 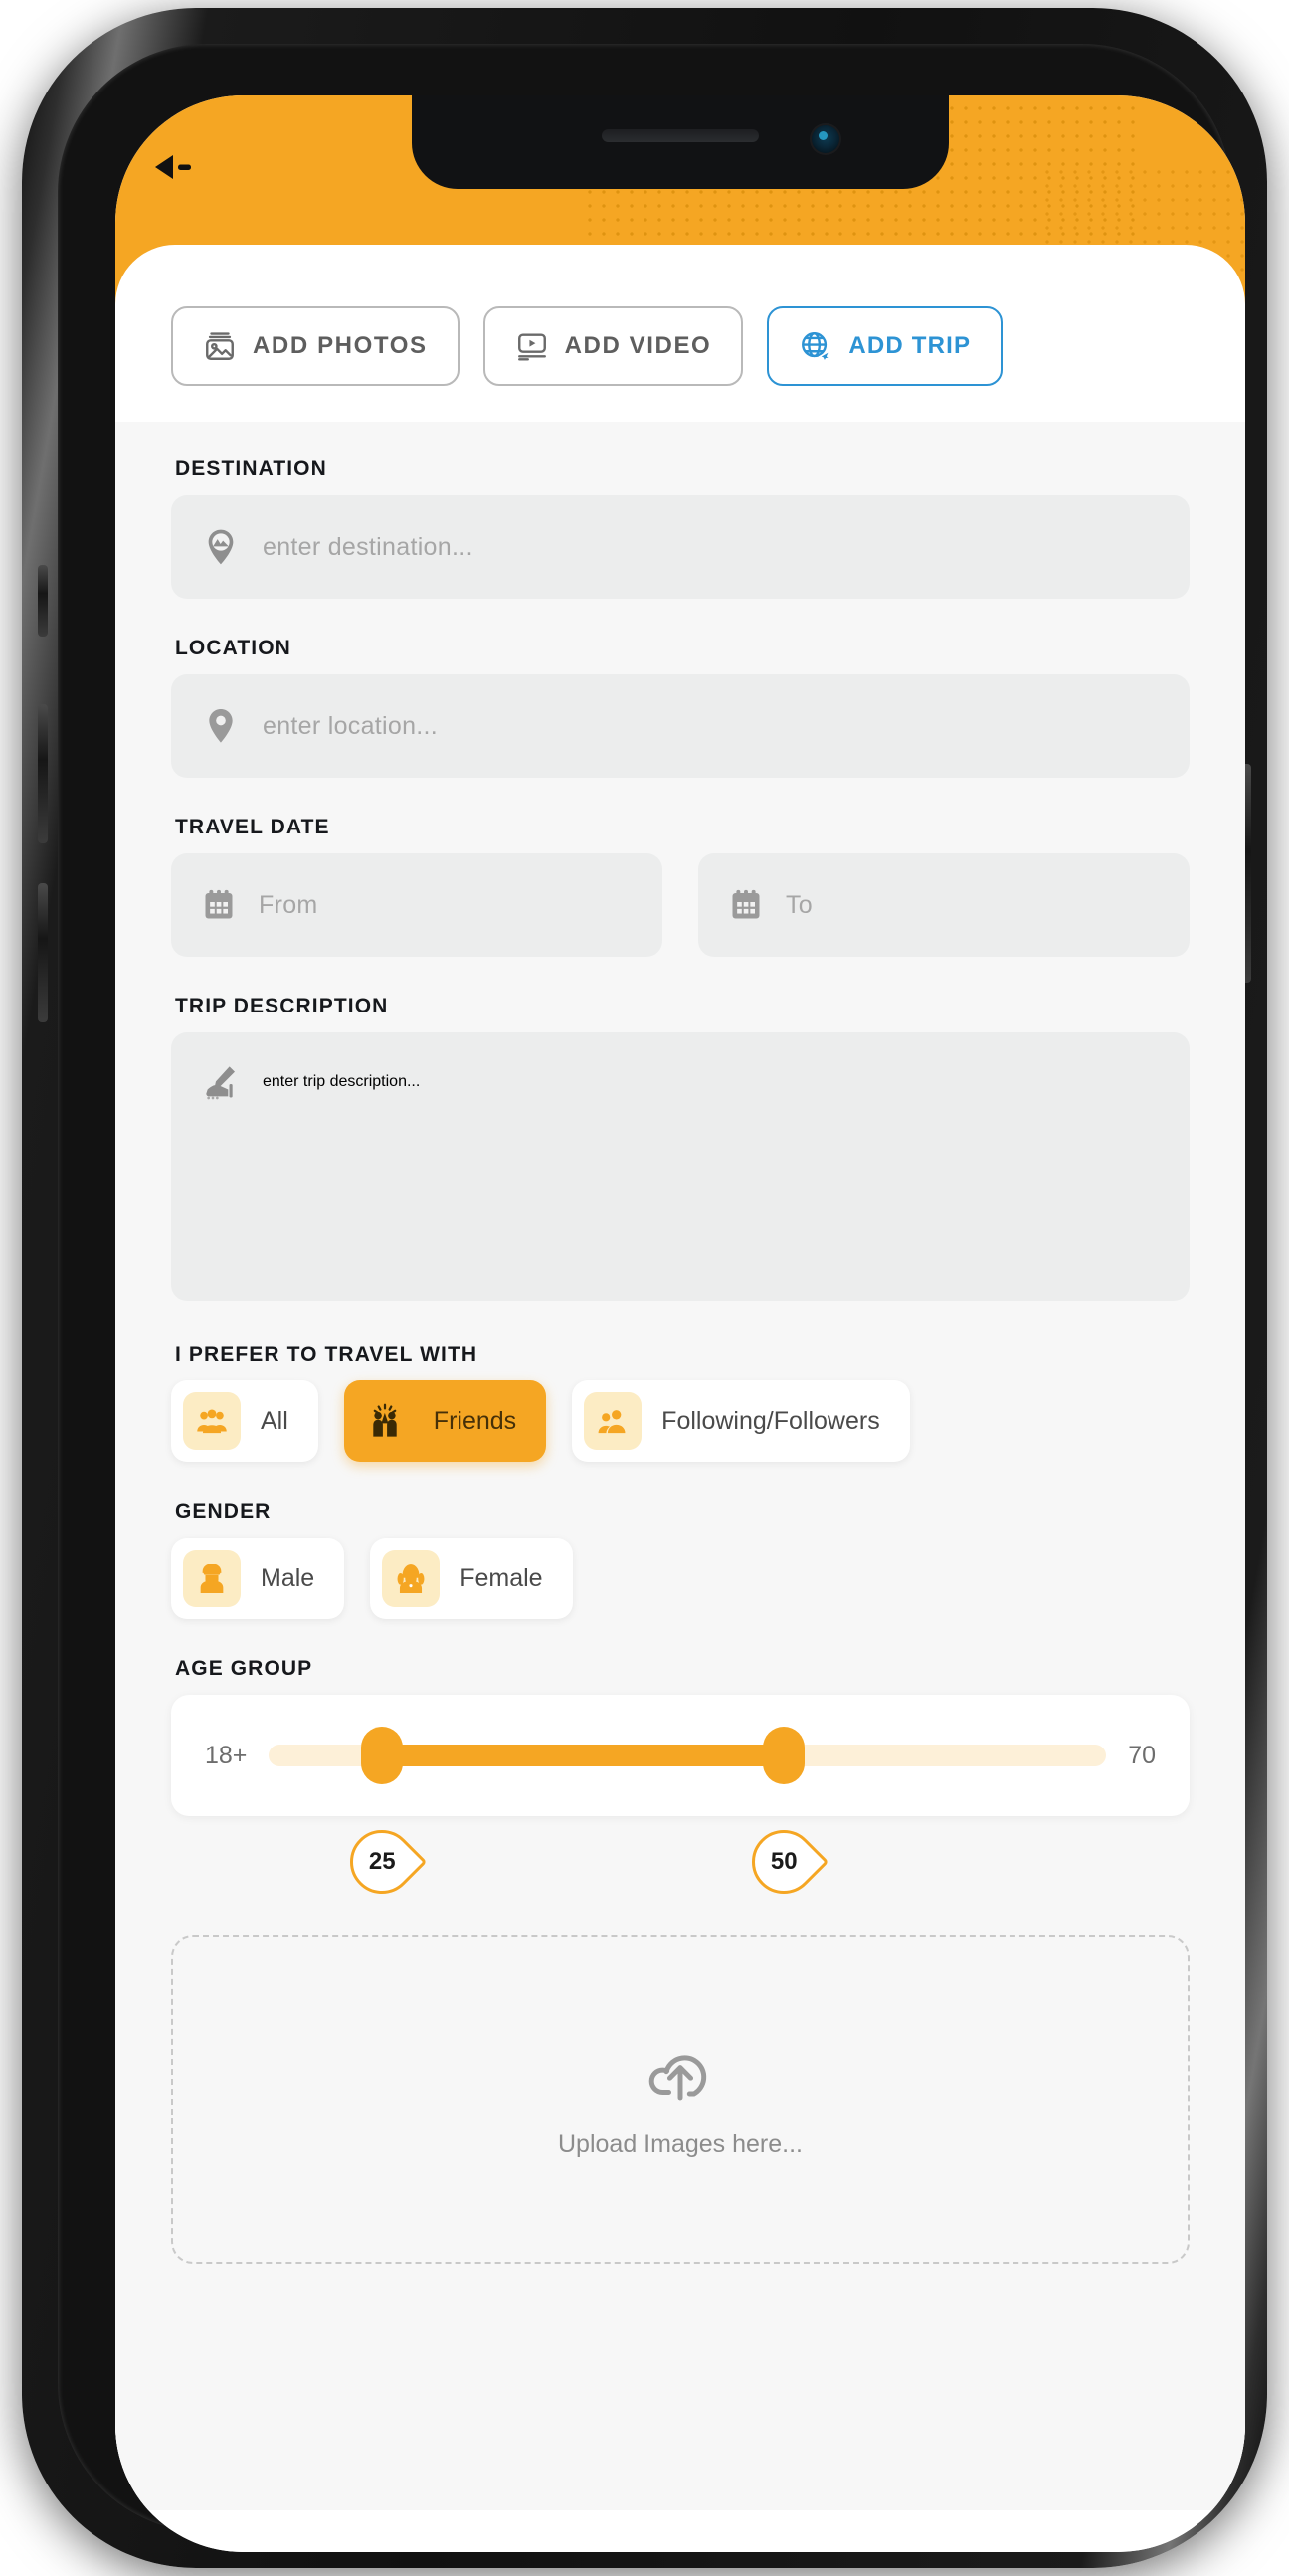 I want to click on gender-option-male-label: Male, so click(x=288, y=1578).